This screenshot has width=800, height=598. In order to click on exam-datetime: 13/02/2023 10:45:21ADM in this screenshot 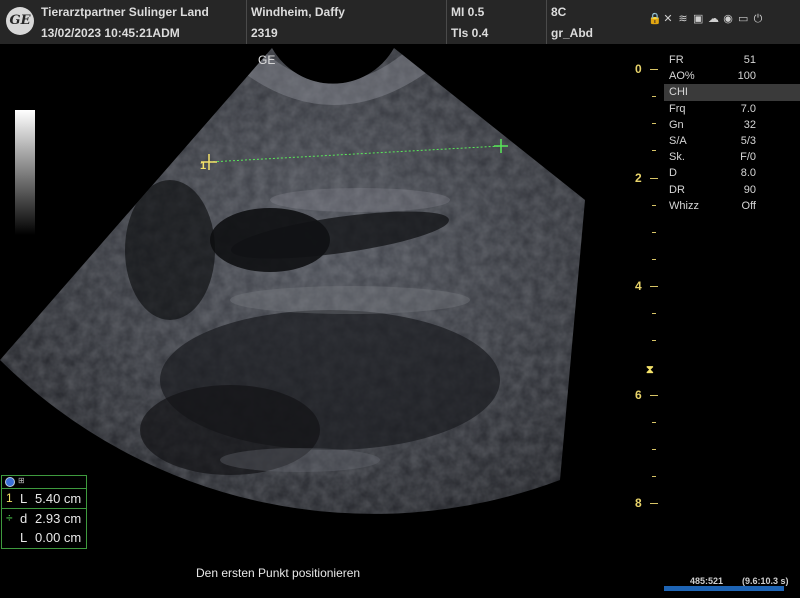, I will do `click(110, 33)`.